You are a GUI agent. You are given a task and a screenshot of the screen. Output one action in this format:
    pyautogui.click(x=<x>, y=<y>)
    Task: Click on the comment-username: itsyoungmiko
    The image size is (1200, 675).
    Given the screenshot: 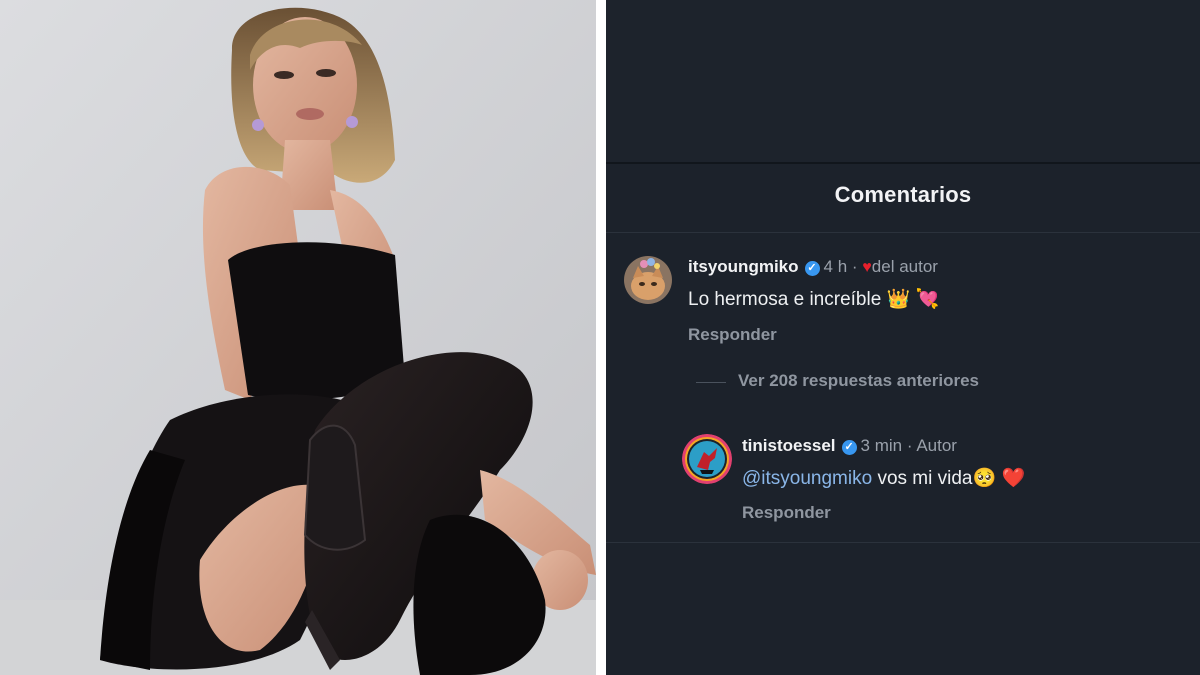 What is the action you would take?
    pyautogui.click(x=743, y=266)
    